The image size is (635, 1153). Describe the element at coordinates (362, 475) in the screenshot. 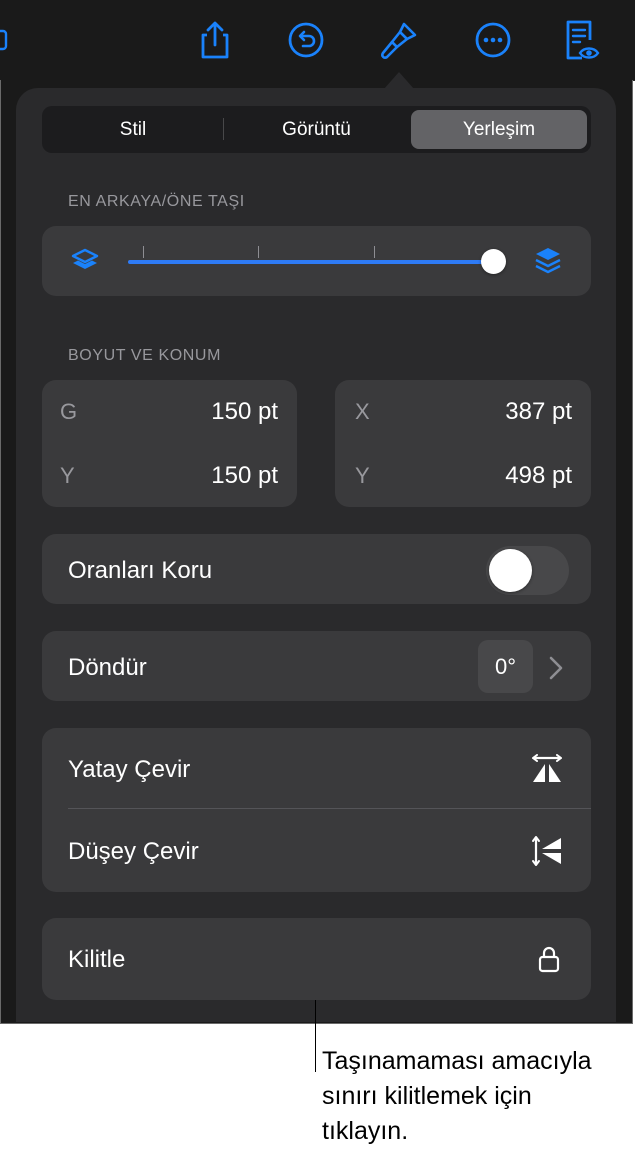

I see `y-label: Y` at that location.